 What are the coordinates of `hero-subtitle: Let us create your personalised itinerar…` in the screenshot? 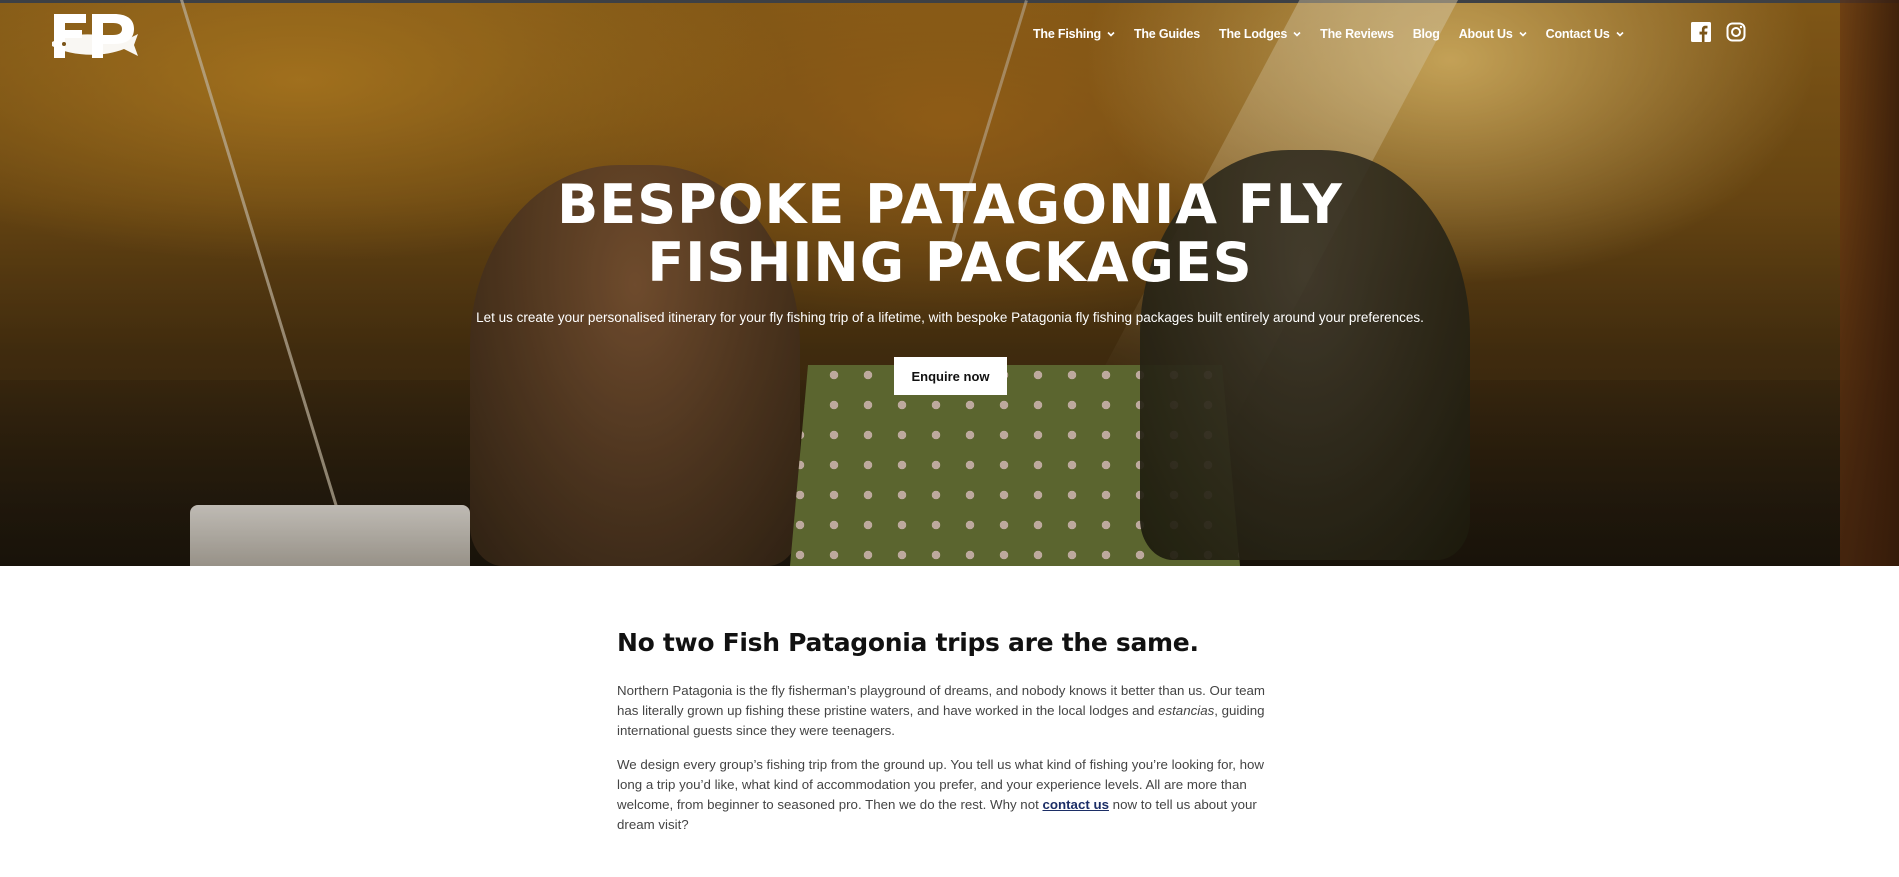 It's located at (950, 317).